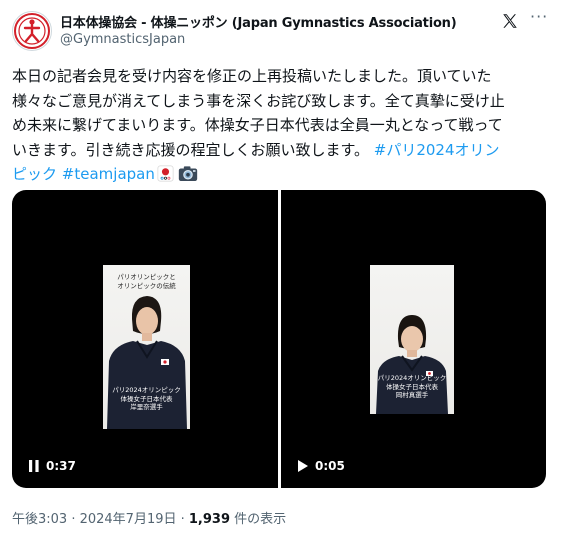 The height and width of the screenshot is (533, 561). I want to click on tweet-timestamp: 午後3:03 · 2024年7月19日 ·, so click(100, 519).